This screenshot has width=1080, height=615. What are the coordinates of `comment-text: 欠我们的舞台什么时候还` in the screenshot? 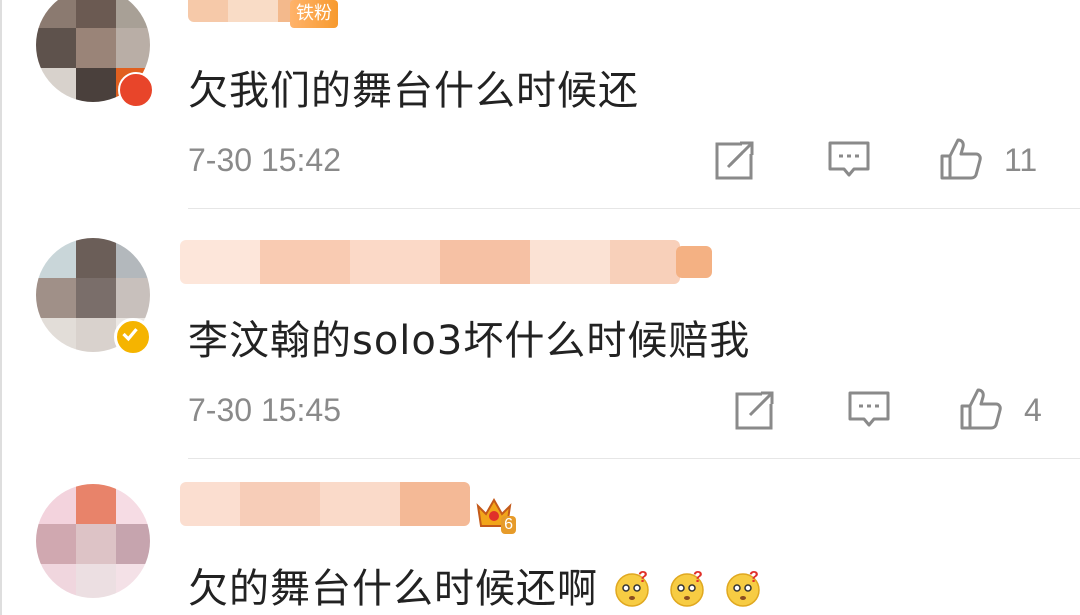 It's located at (413, 91).